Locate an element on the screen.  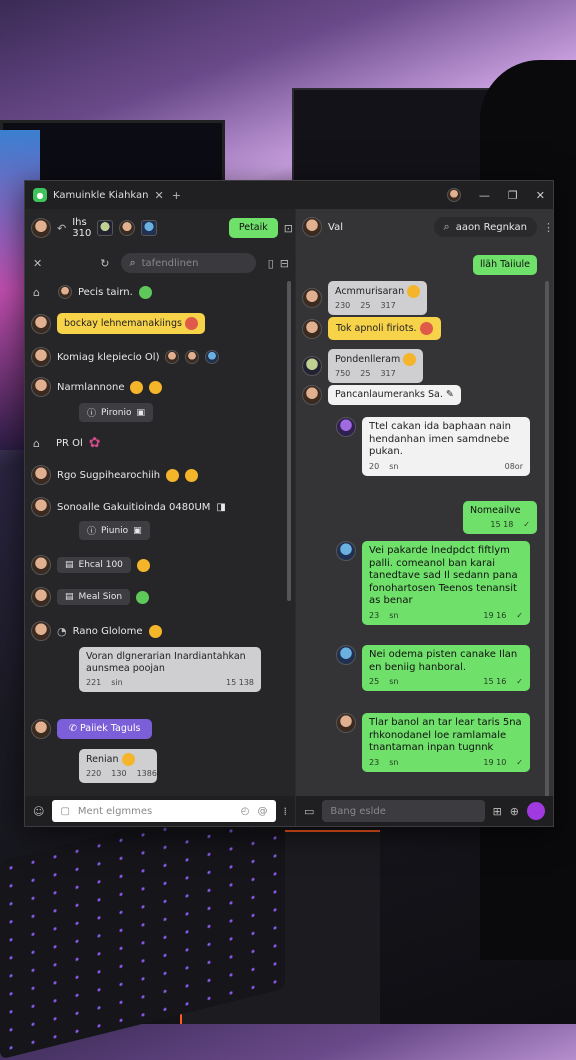
sub-item-chip: ⓘ Pironio ▣ is located at coordinates (116, 412).